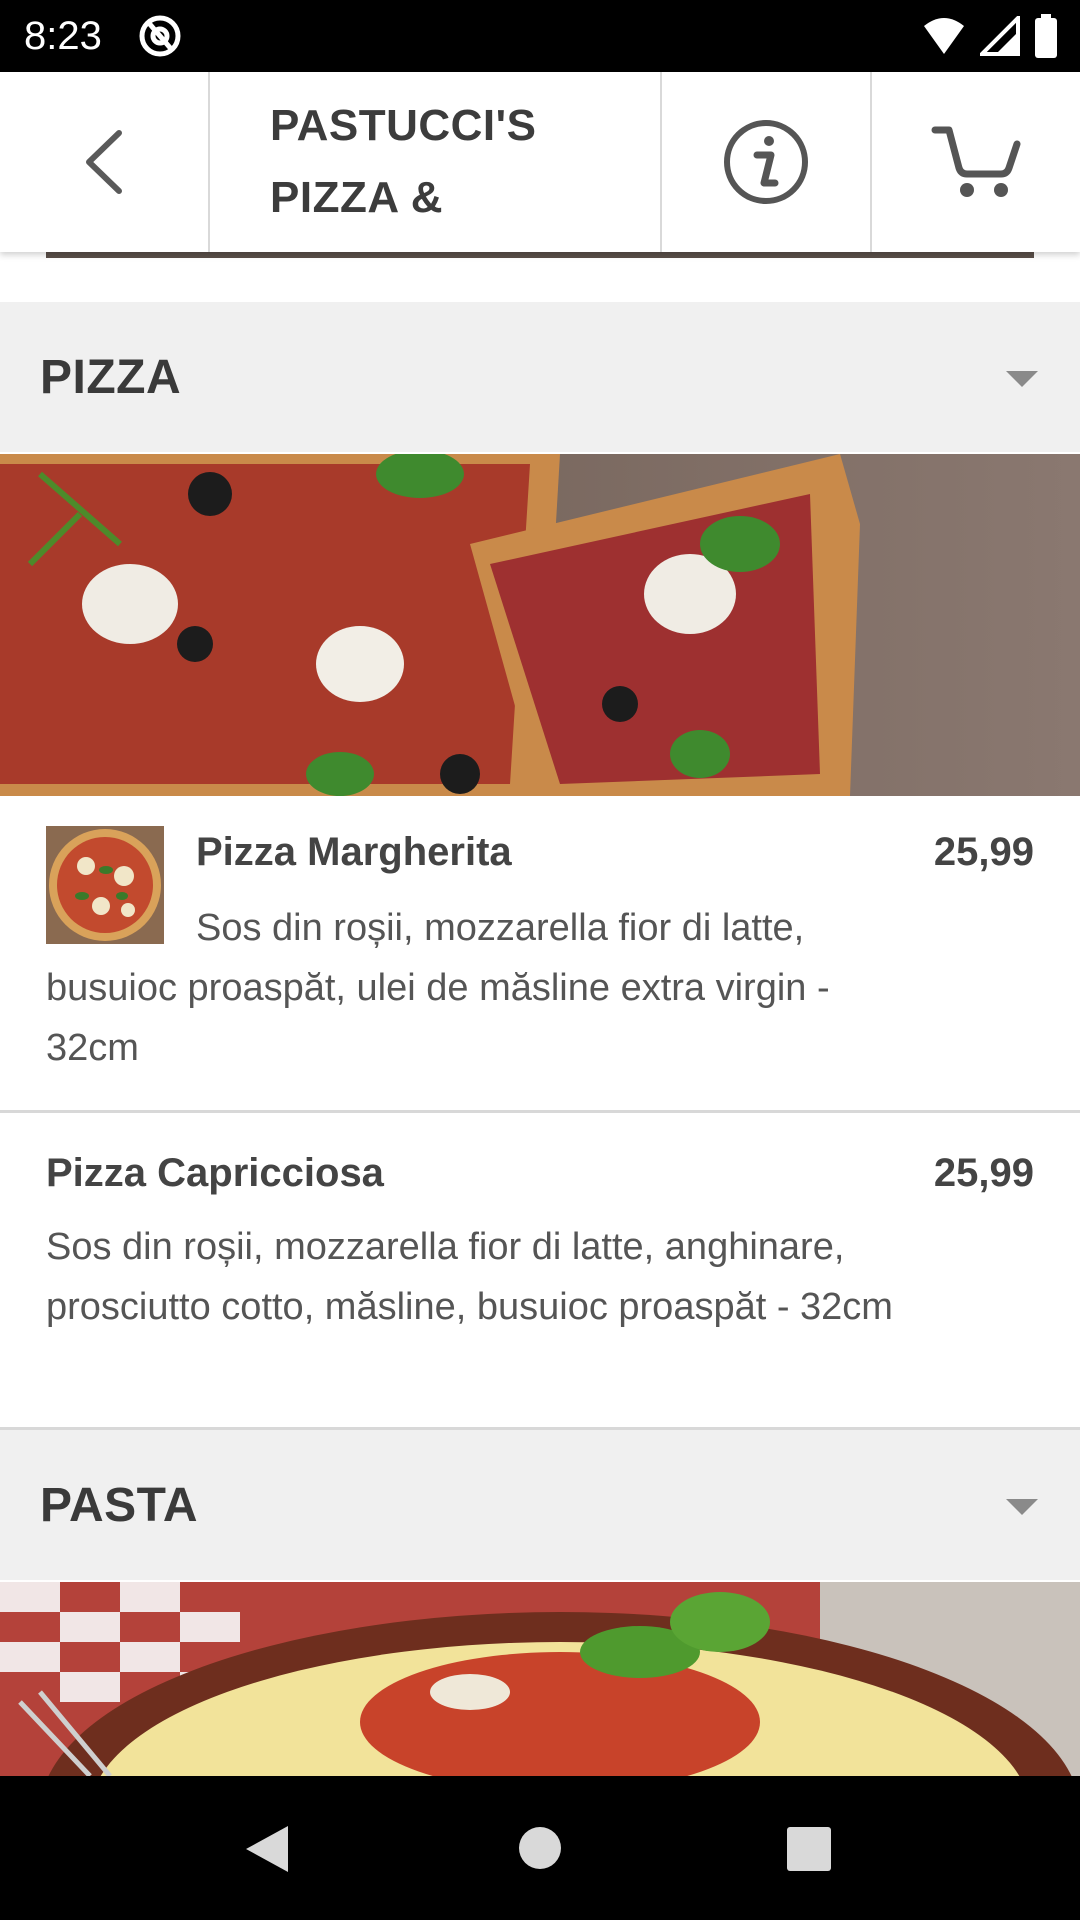 The width and height of the screenshot is (1080, 1920). I want to click on info-icon, so click(766, 162).